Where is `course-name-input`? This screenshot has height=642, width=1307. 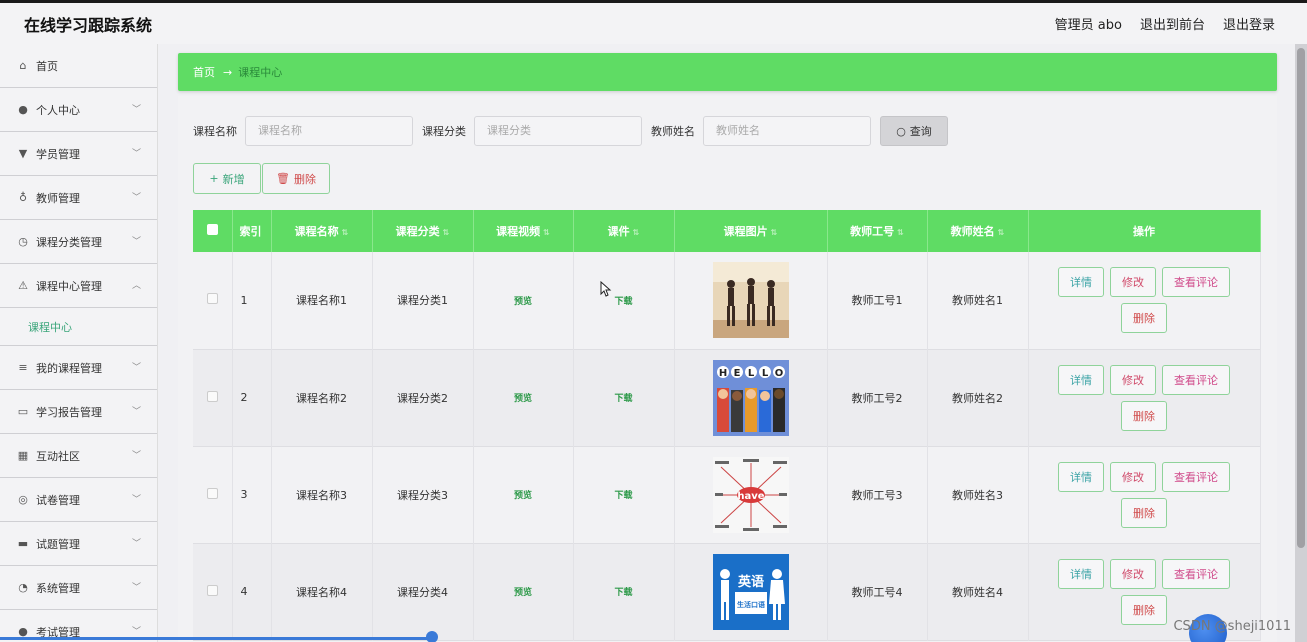 course-name-input is located at coordinates (329, 131).